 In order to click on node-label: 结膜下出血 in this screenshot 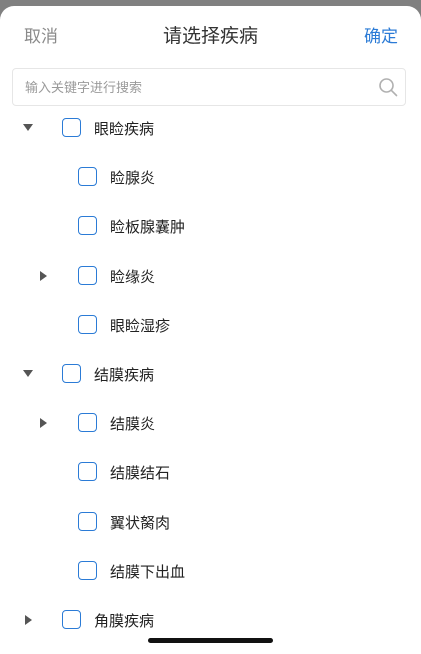, I will do `click(148, 571)`.